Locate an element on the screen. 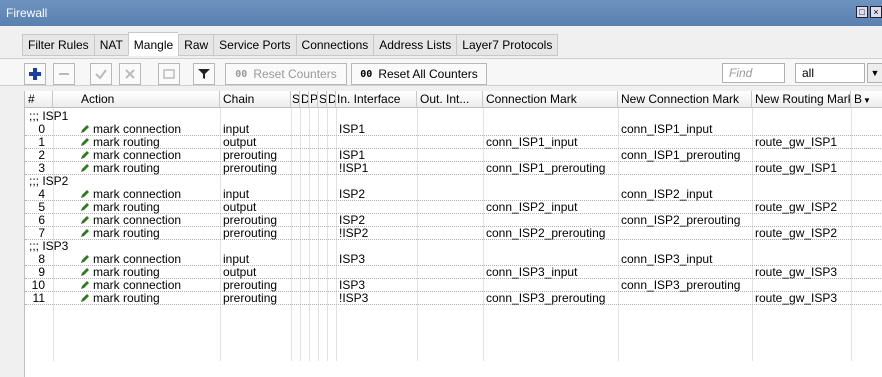 Image resolution: width=882 pixels, height=377 pixels. tab-mangle: Mangle is located at coordinates (153, 44).